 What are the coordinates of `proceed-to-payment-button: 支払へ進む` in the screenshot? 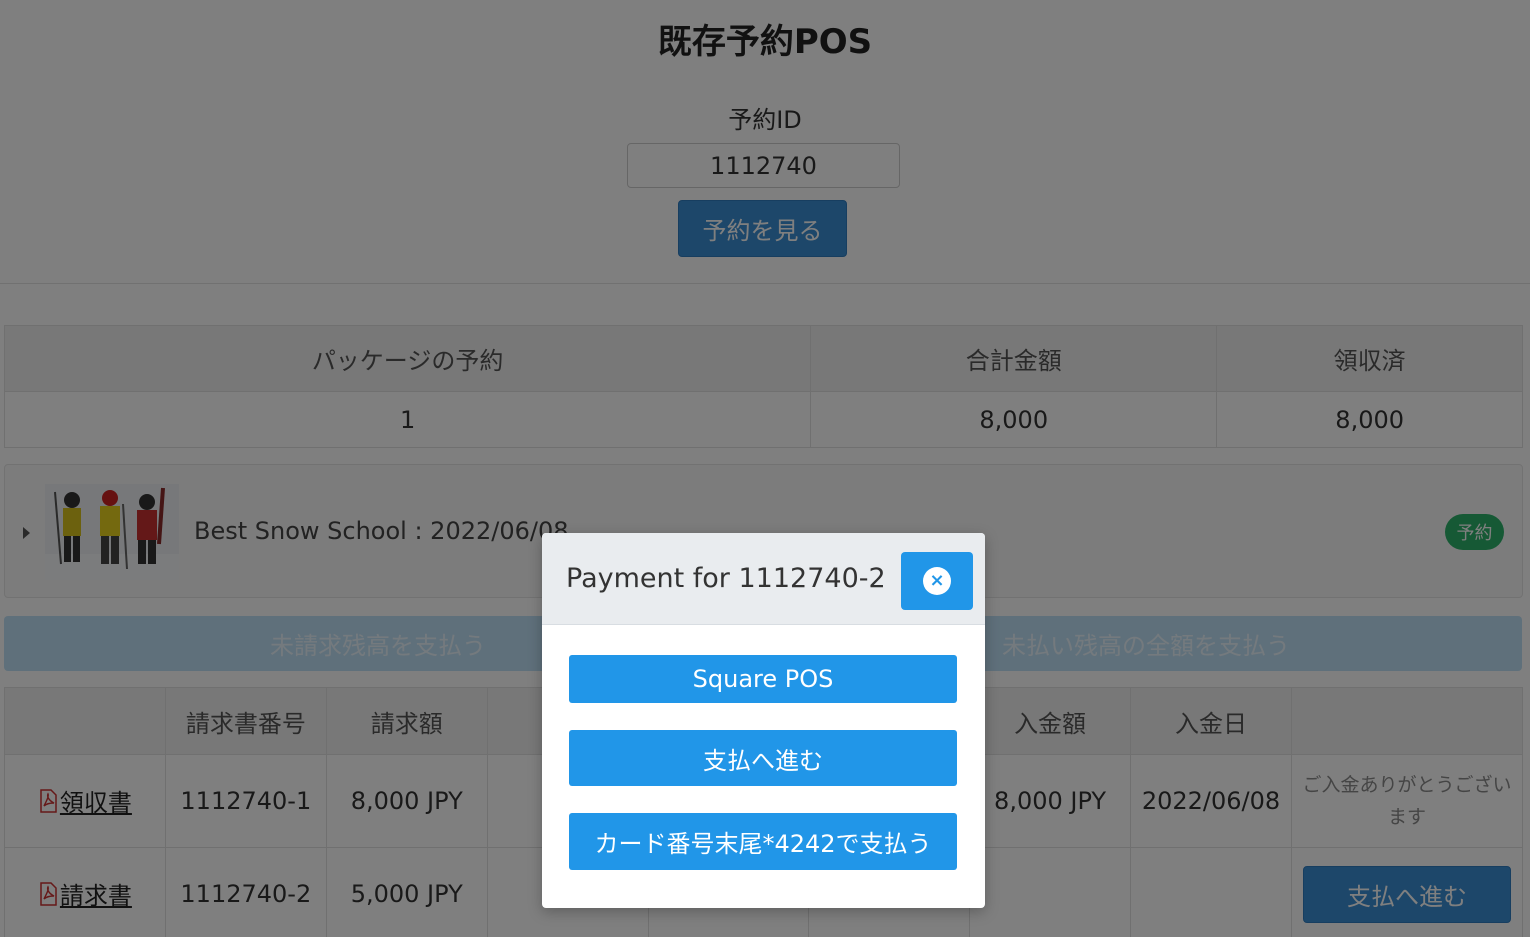 It's located at (763, 758).